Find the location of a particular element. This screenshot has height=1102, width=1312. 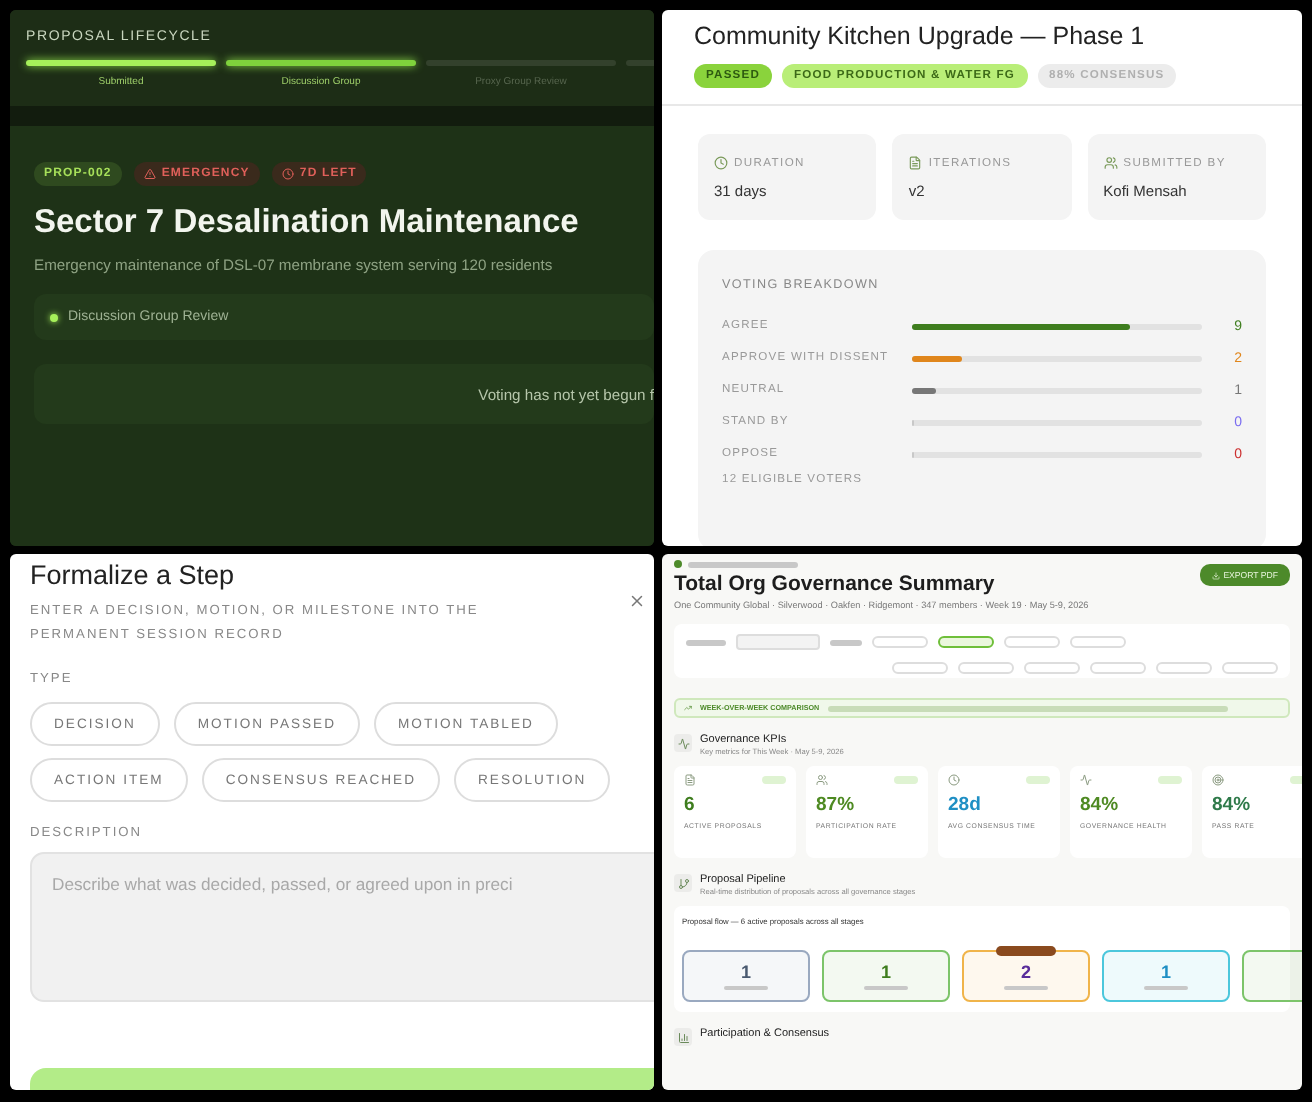

close-icon is located at coordinates (637, 601).